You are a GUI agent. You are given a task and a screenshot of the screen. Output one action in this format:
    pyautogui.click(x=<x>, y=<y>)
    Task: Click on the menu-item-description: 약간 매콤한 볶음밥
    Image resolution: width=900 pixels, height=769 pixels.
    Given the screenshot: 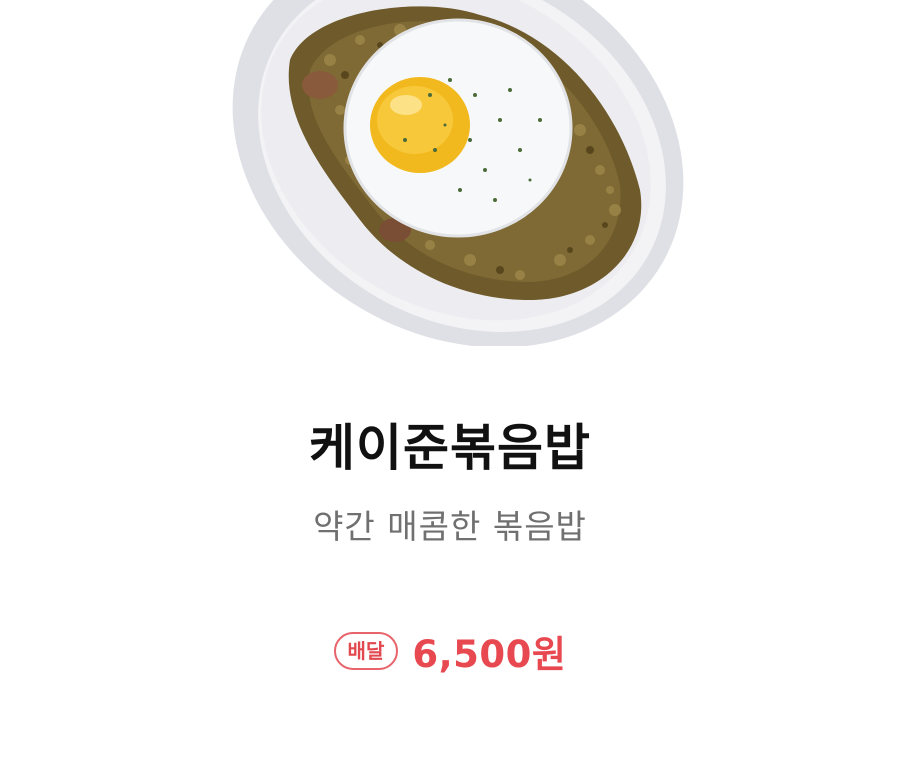 What is the action you would take?
    pyautogui.click(x=450, y=526)
    